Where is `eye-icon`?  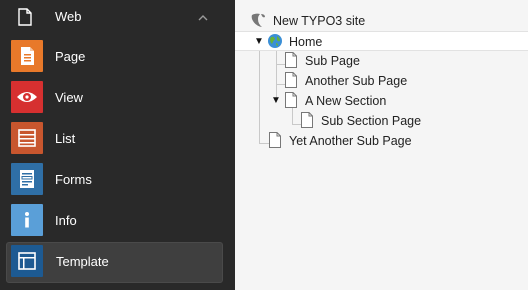 eye-icon is located at coordinates (27, 97).